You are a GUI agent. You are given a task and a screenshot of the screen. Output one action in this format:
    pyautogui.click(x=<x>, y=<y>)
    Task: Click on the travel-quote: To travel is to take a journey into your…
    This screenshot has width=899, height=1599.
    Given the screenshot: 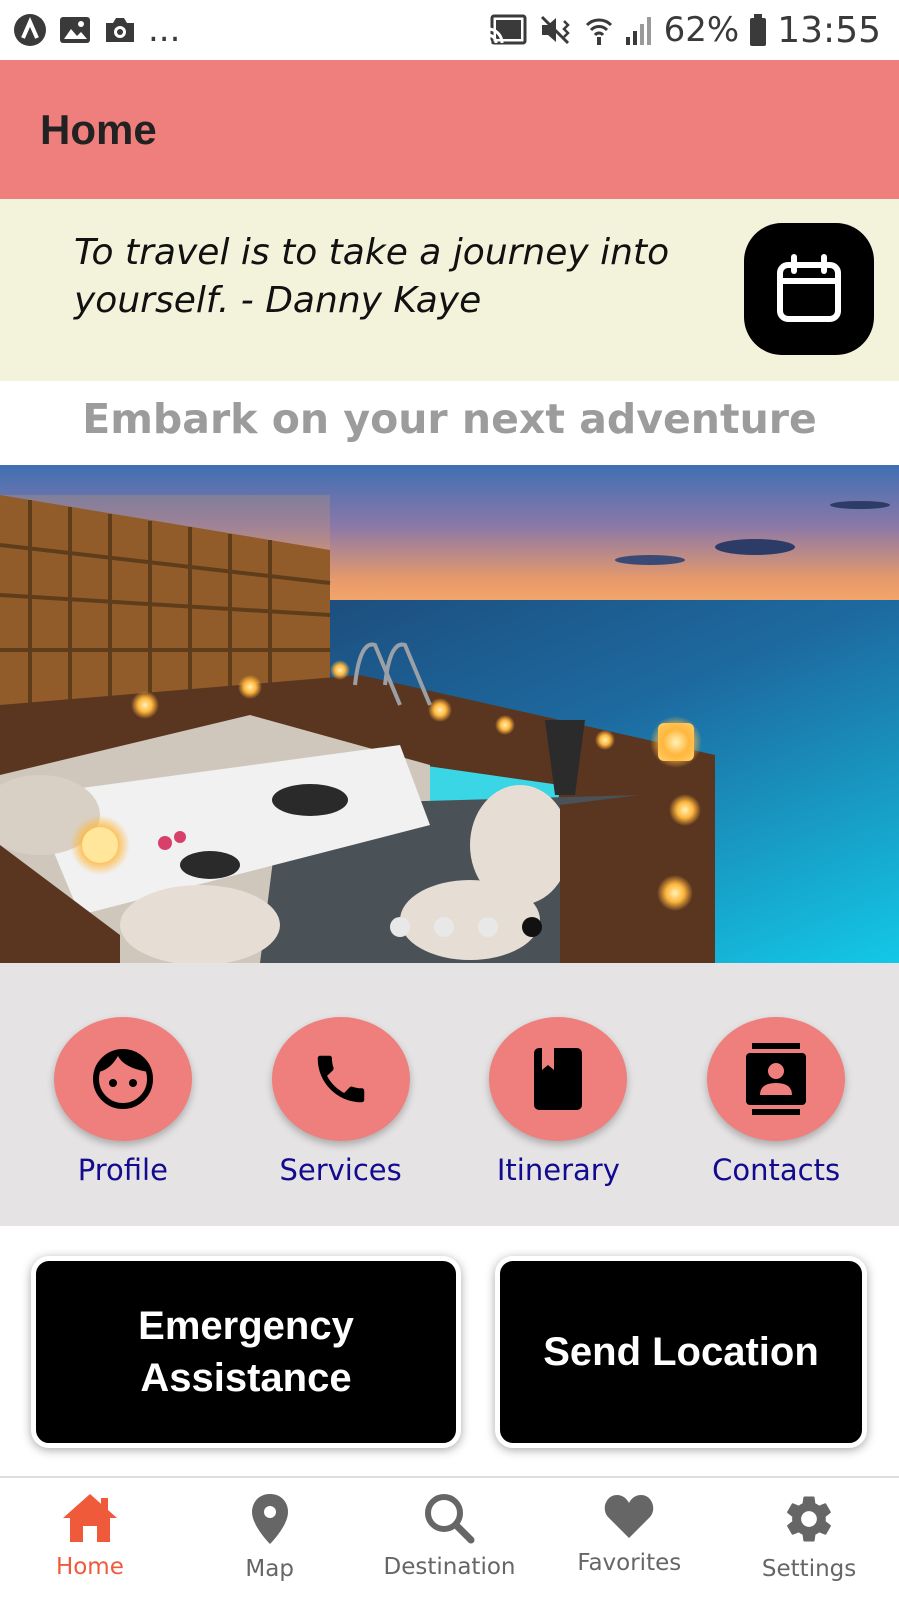 What is the action you would take?
    pyautogui.click(x=372, y=276)
    